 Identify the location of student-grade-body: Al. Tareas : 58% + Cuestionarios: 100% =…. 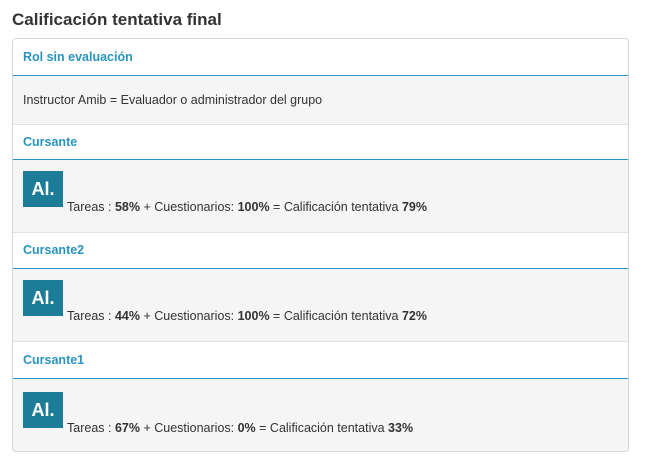
(320, 196).